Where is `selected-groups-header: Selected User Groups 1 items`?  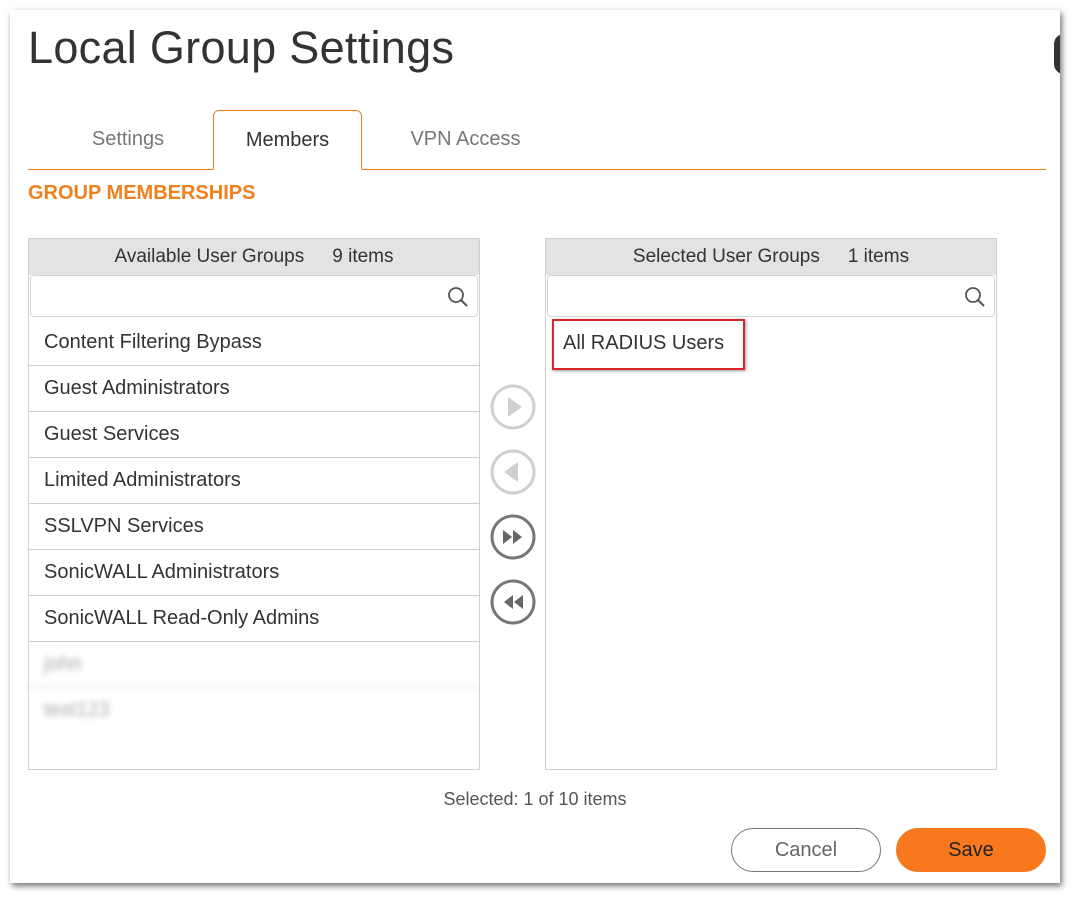 selected-groups-header: Selected User Groups 1 items is located at coordinates (771, 257).